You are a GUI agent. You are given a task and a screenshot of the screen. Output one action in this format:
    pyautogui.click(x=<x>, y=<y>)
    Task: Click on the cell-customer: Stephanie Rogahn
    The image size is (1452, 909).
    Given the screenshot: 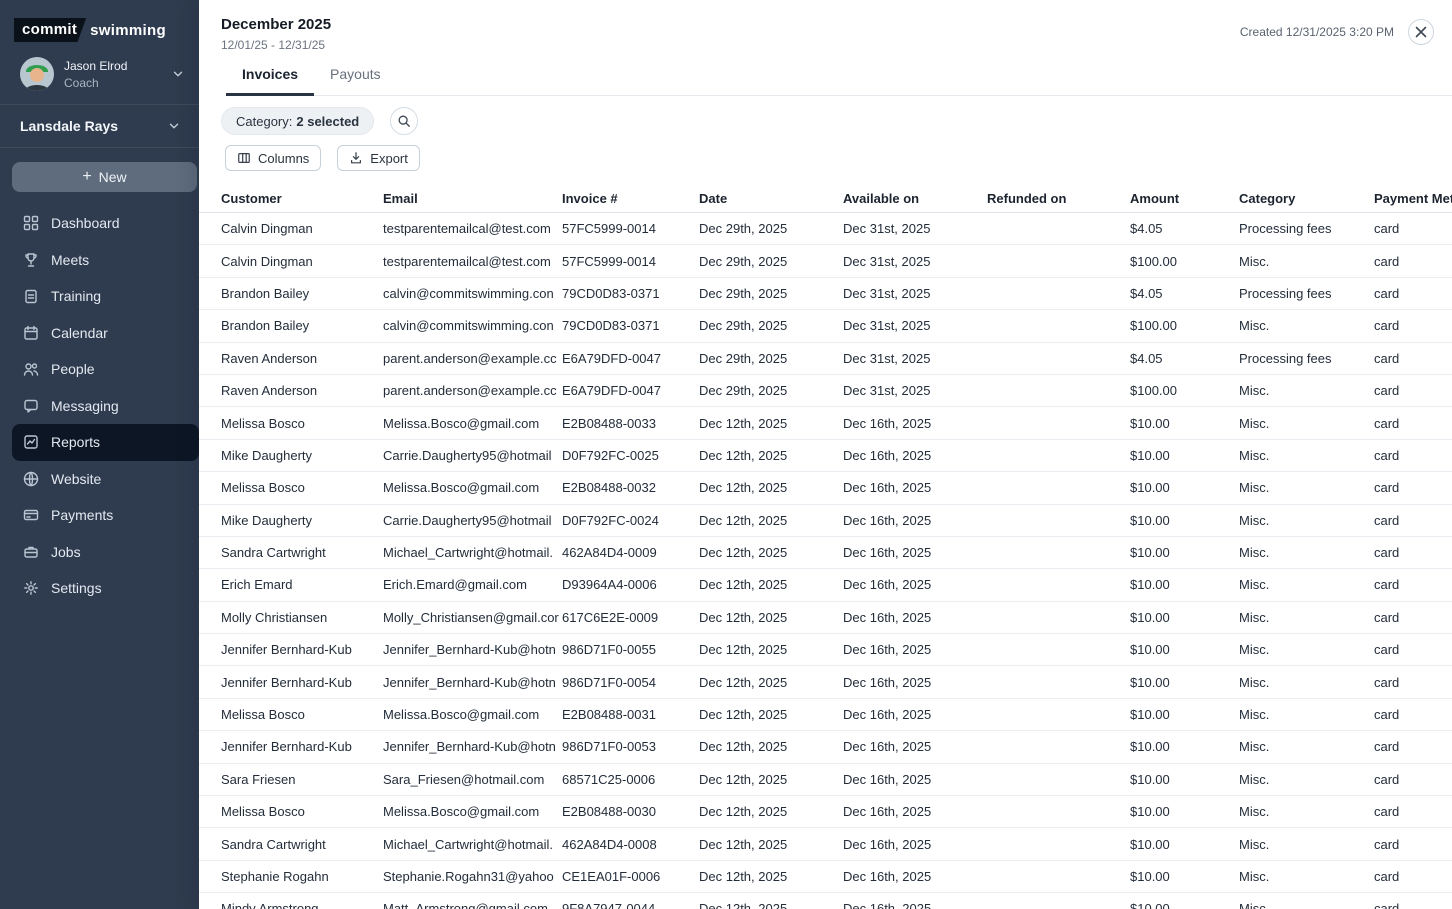 What is the action you would take?
    pyautogui.click(x=275, y=876)
    